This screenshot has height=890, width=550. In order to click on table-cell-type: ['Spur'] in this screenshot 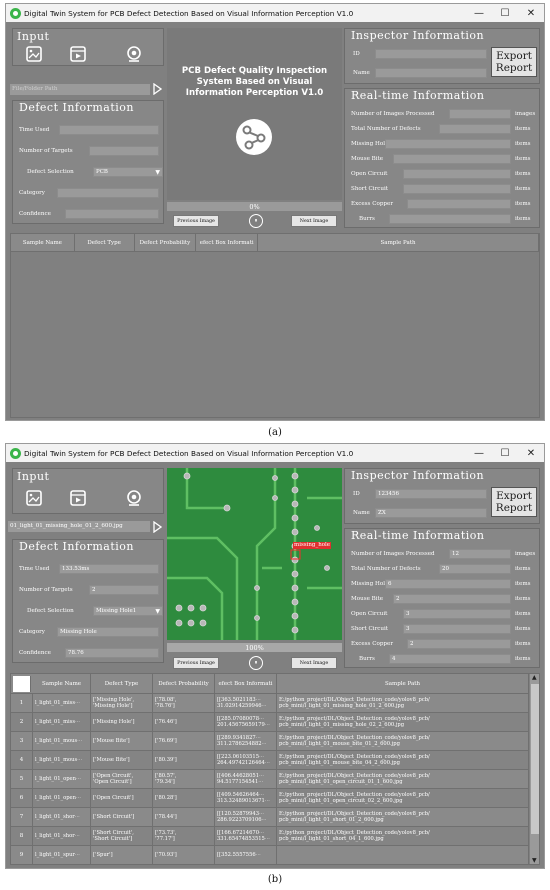, I will do `click(122, 855)`.